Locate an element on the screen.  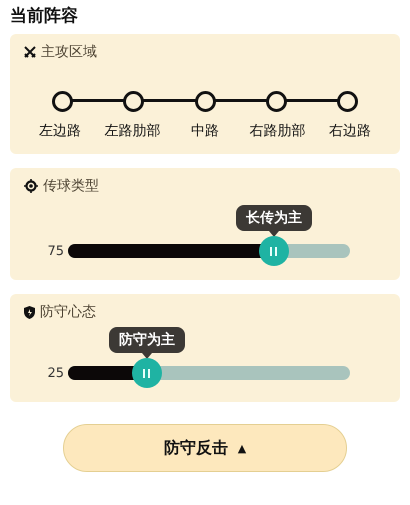
formation-button: 防守反击 ▲ is located at coordinates (205, 448).